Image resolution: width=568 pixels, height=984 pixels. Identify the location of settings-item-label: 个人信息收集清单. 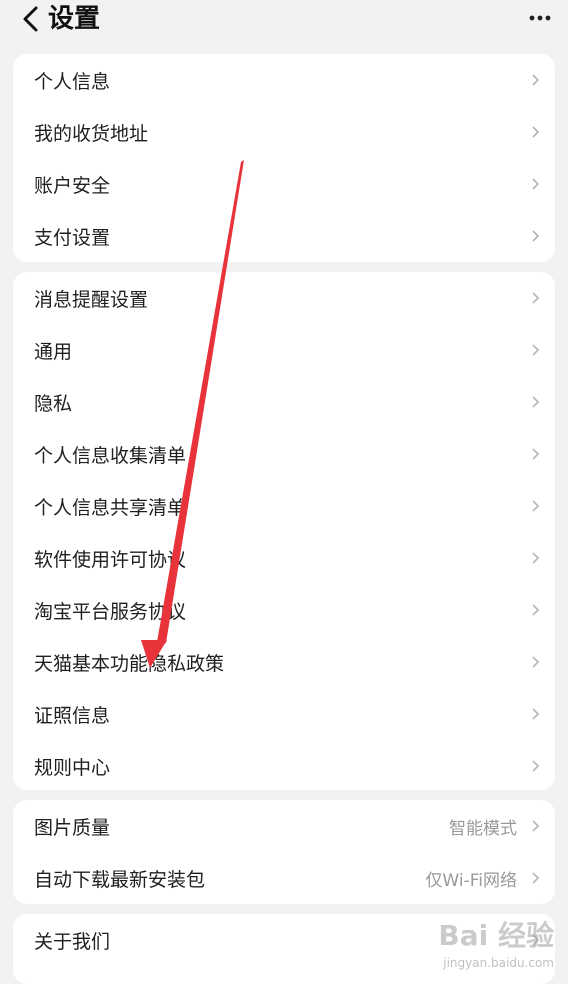
(110, 455).